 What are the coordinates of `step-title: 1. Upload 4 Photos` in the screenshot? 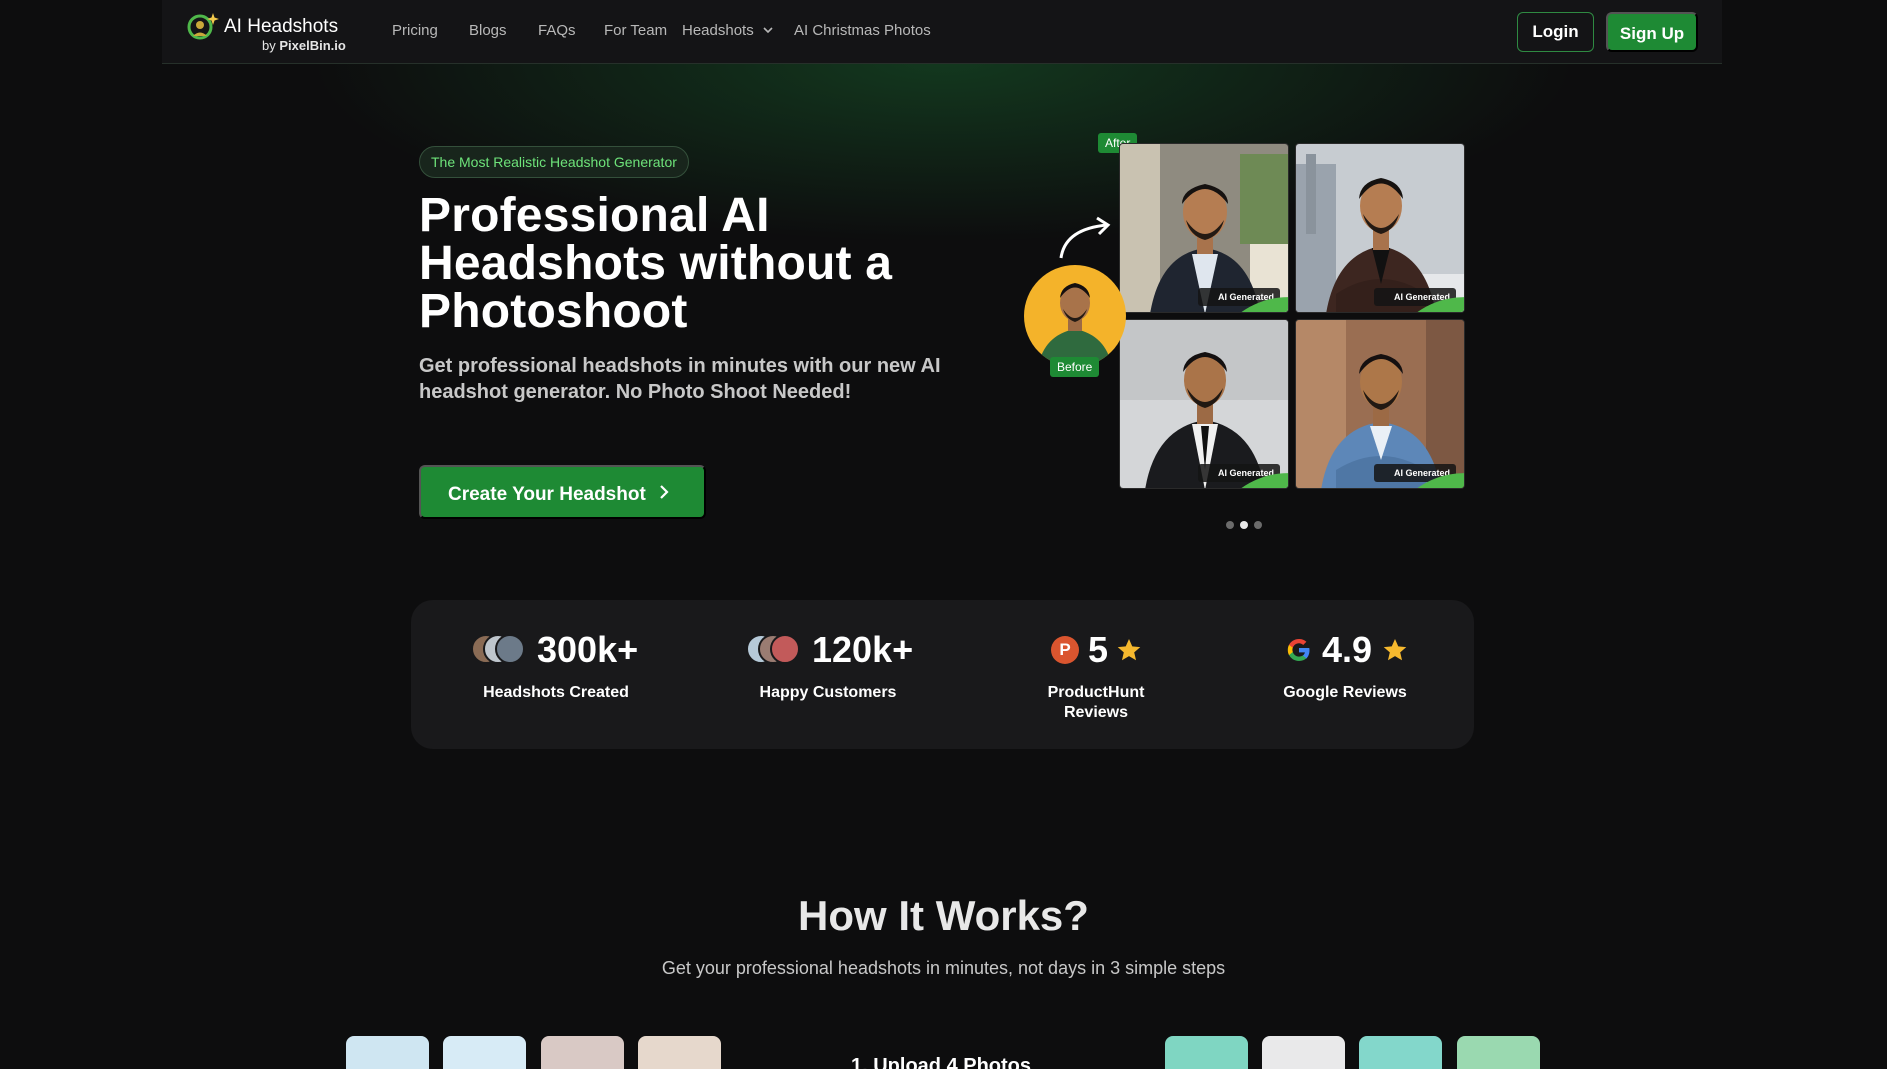 It's located at (941, 1062).